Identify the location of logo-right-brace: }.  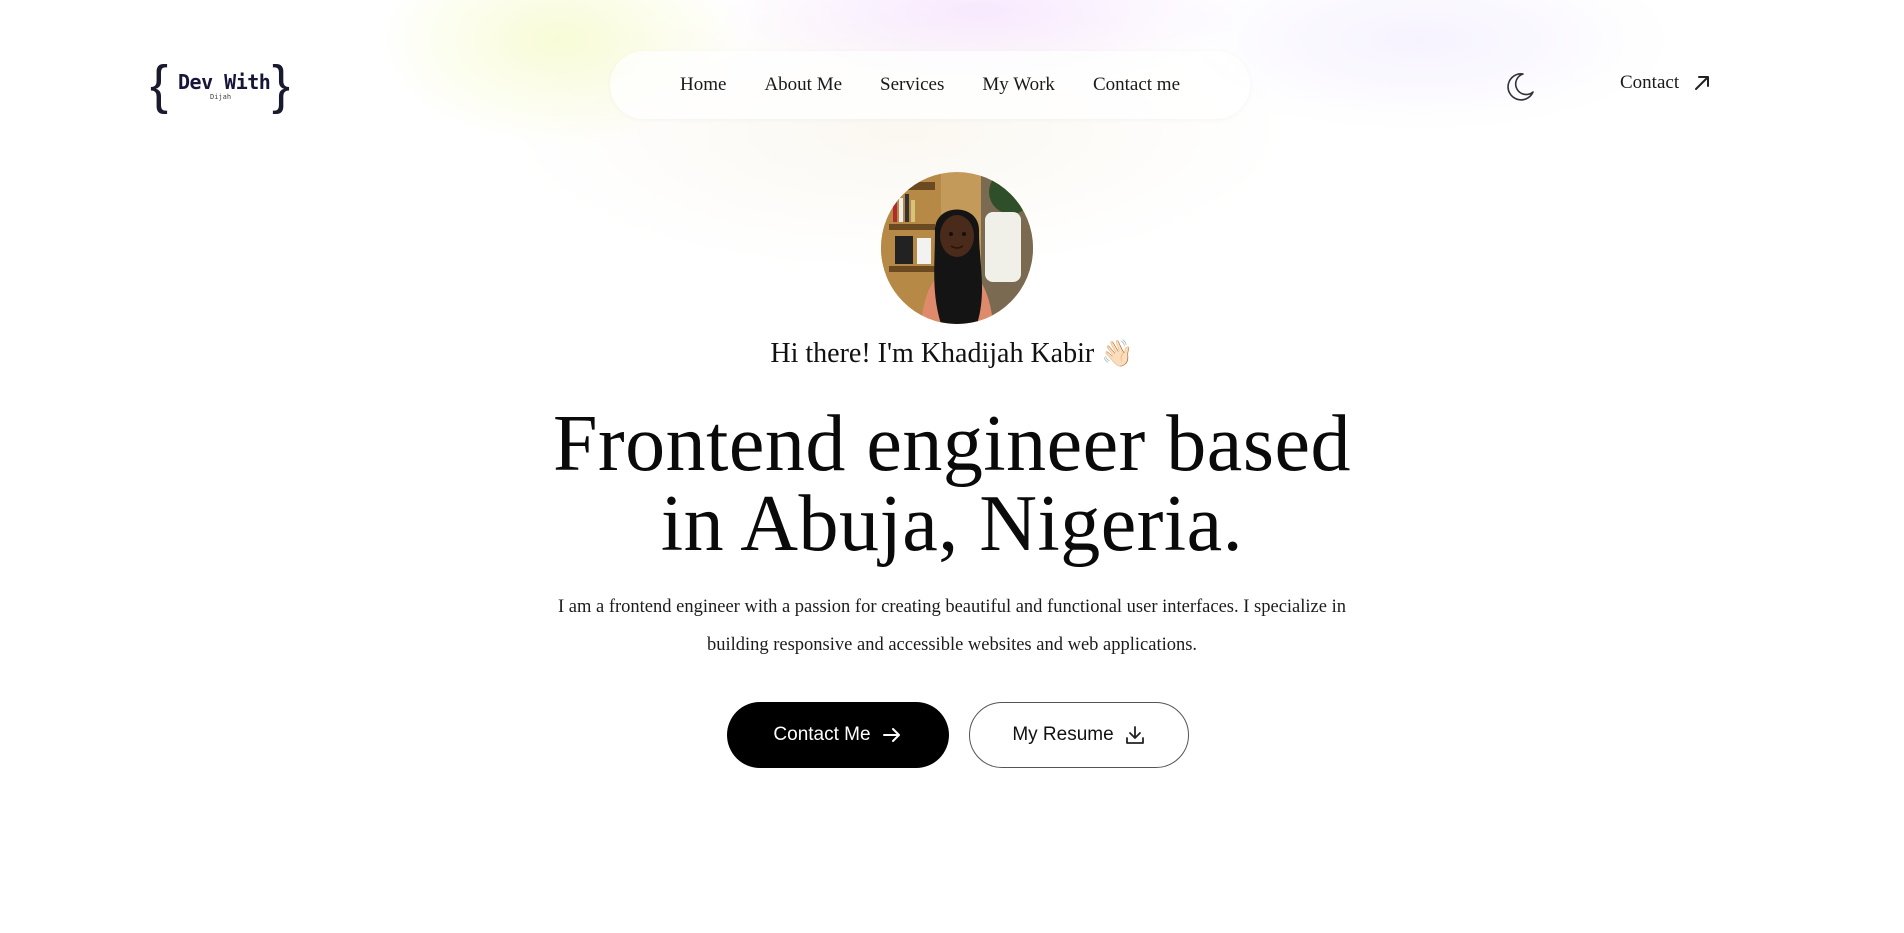
(280, 85).